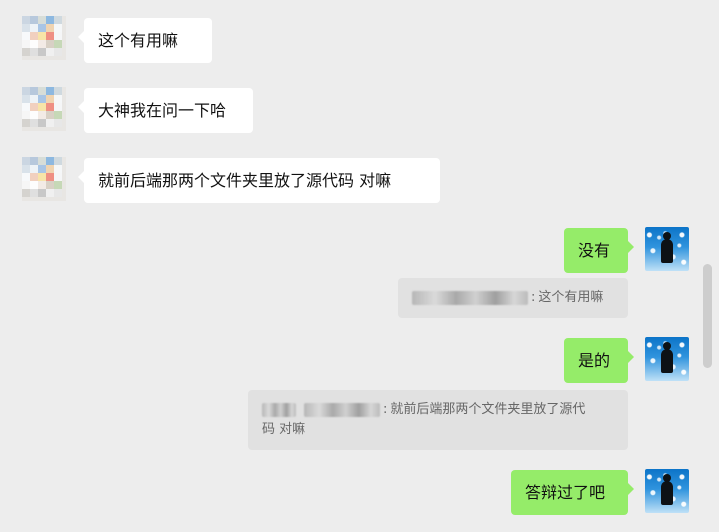  Describe the element at coordinates (284, 429) in the screenshot. I see `quote-text-line2: 码 对嘛` at that location.